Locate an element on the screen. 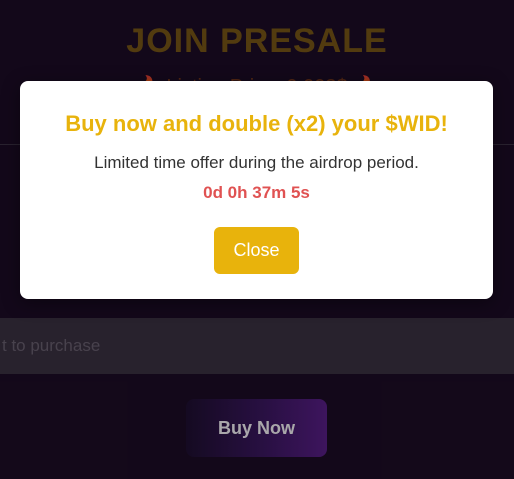 This screenshot has width=514, height=479. countdown-timer: 0d 0h 37m 5s is located at coordinates (256, 192).